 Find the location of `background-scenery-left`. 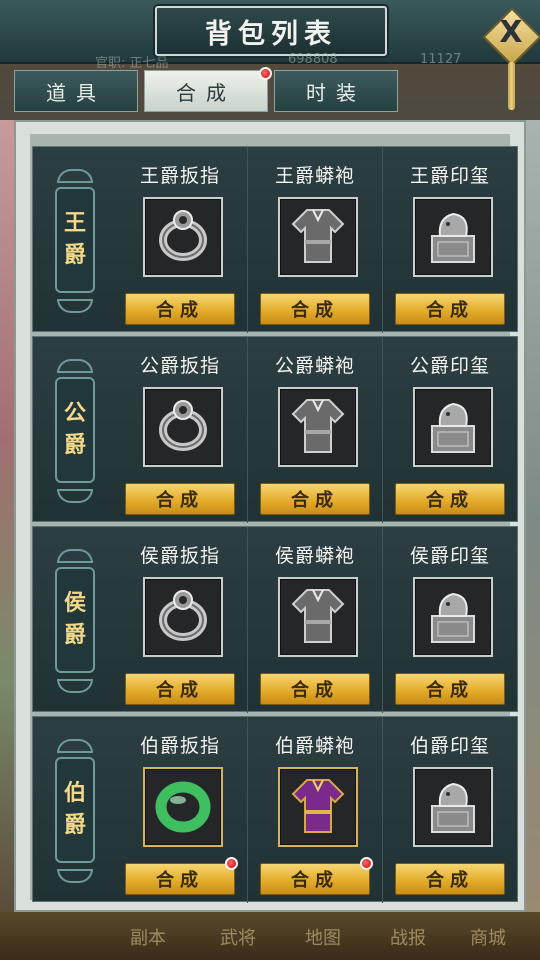

background-scenery-left is located at coordinates (7, 520).